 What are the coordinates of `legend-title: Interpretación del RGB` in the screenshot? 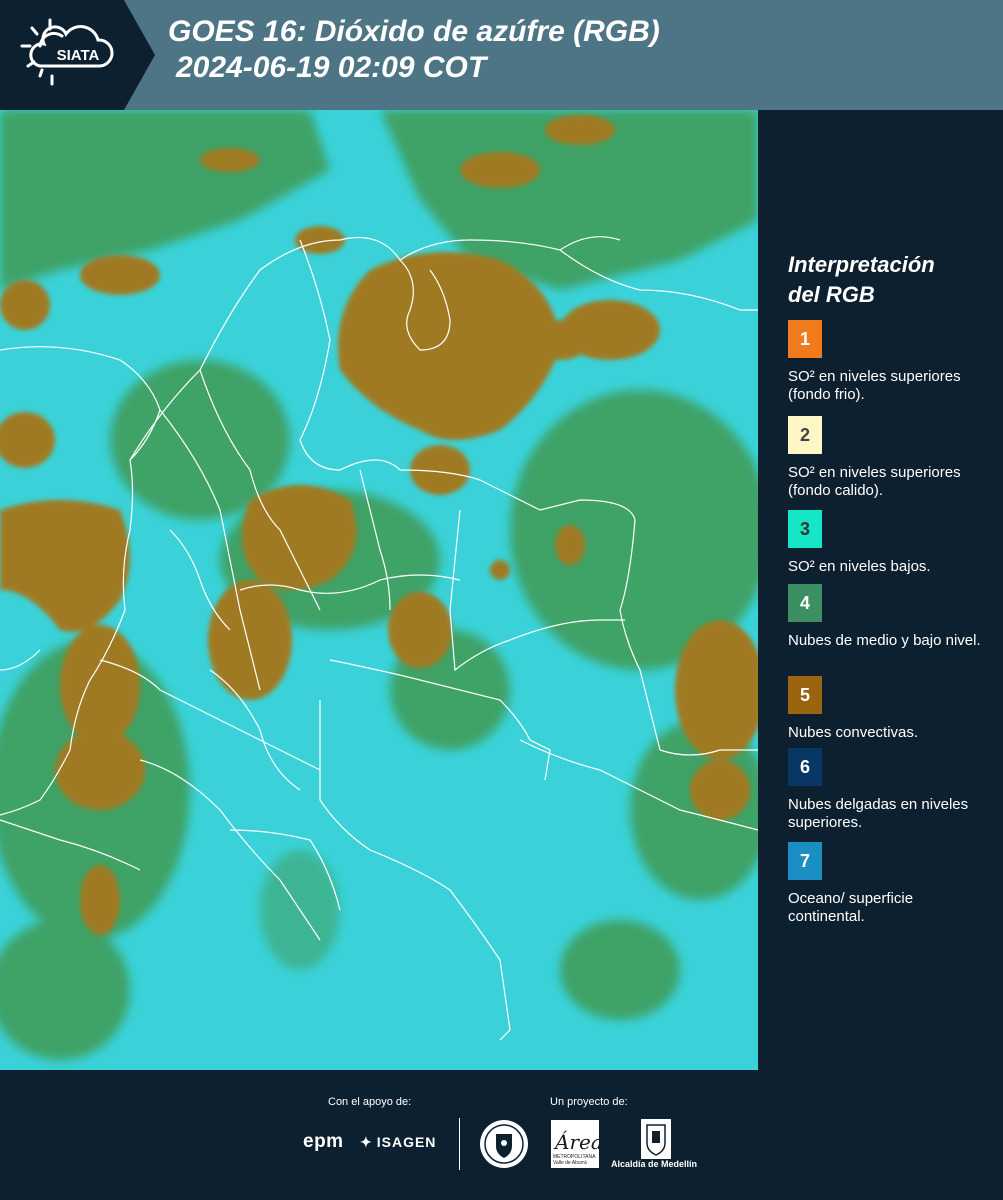 It's located at (861, 280).